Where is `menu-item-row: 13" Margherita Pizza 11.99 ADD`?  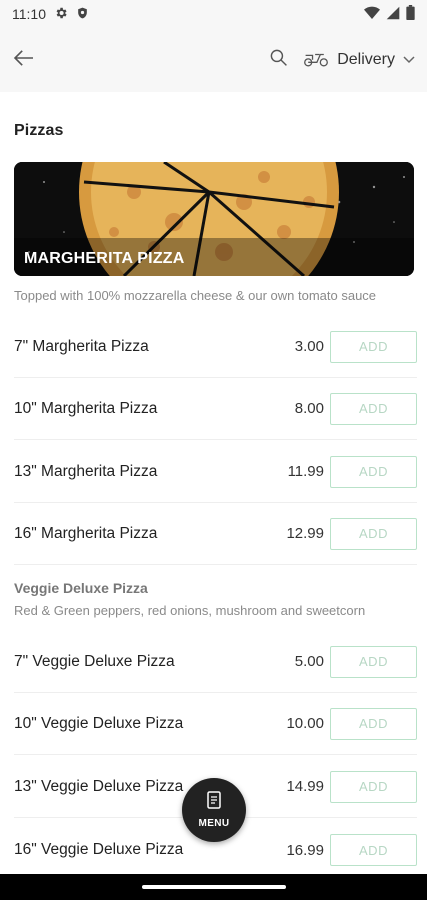
menu-item-row: 13" Margherita Pizza 11.99 ADD is located at coordinates (215, 472).